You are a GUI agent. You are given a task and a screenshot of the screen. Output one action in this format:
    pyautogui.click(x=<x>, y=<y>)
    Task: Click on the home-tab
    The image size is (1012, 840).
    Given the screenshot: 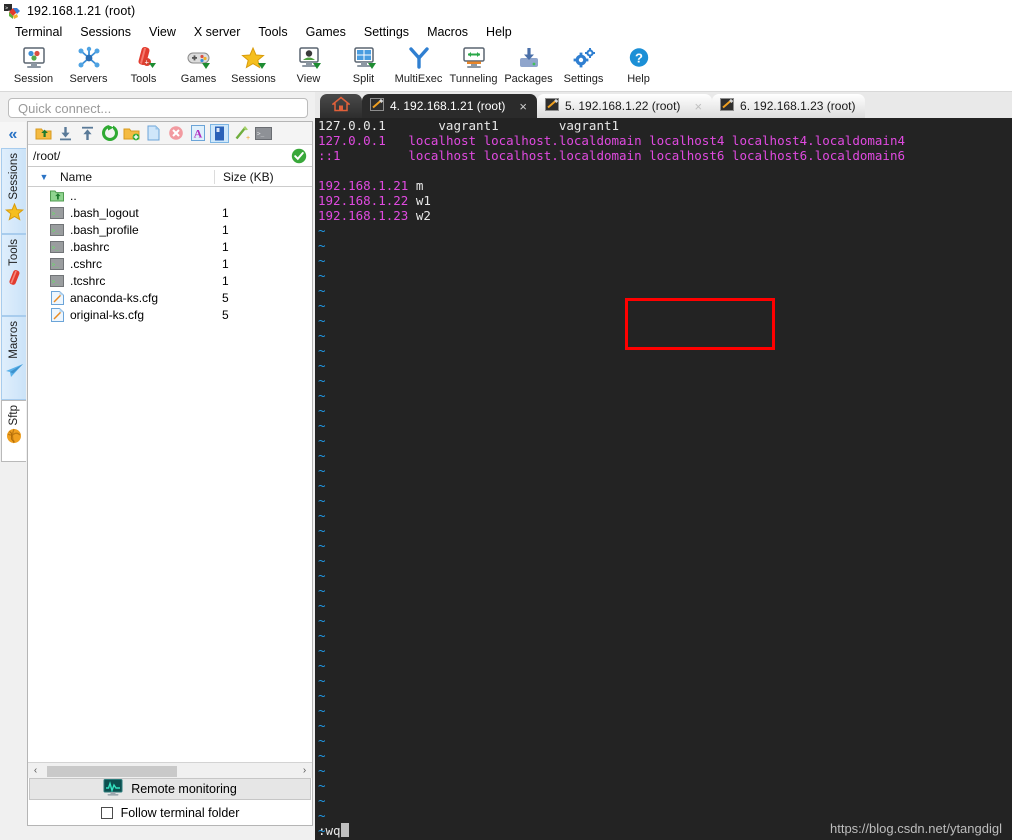 What is the action you would take?
    pyautogui.click(x=341, y=106)
    